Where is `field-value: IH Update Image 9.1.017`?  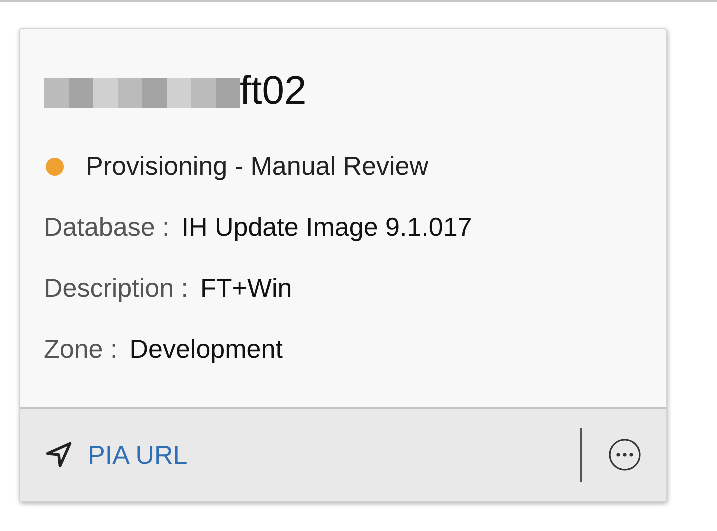 field-value: IH Update Image 9.1.017 is located at coordinates (327, 227).